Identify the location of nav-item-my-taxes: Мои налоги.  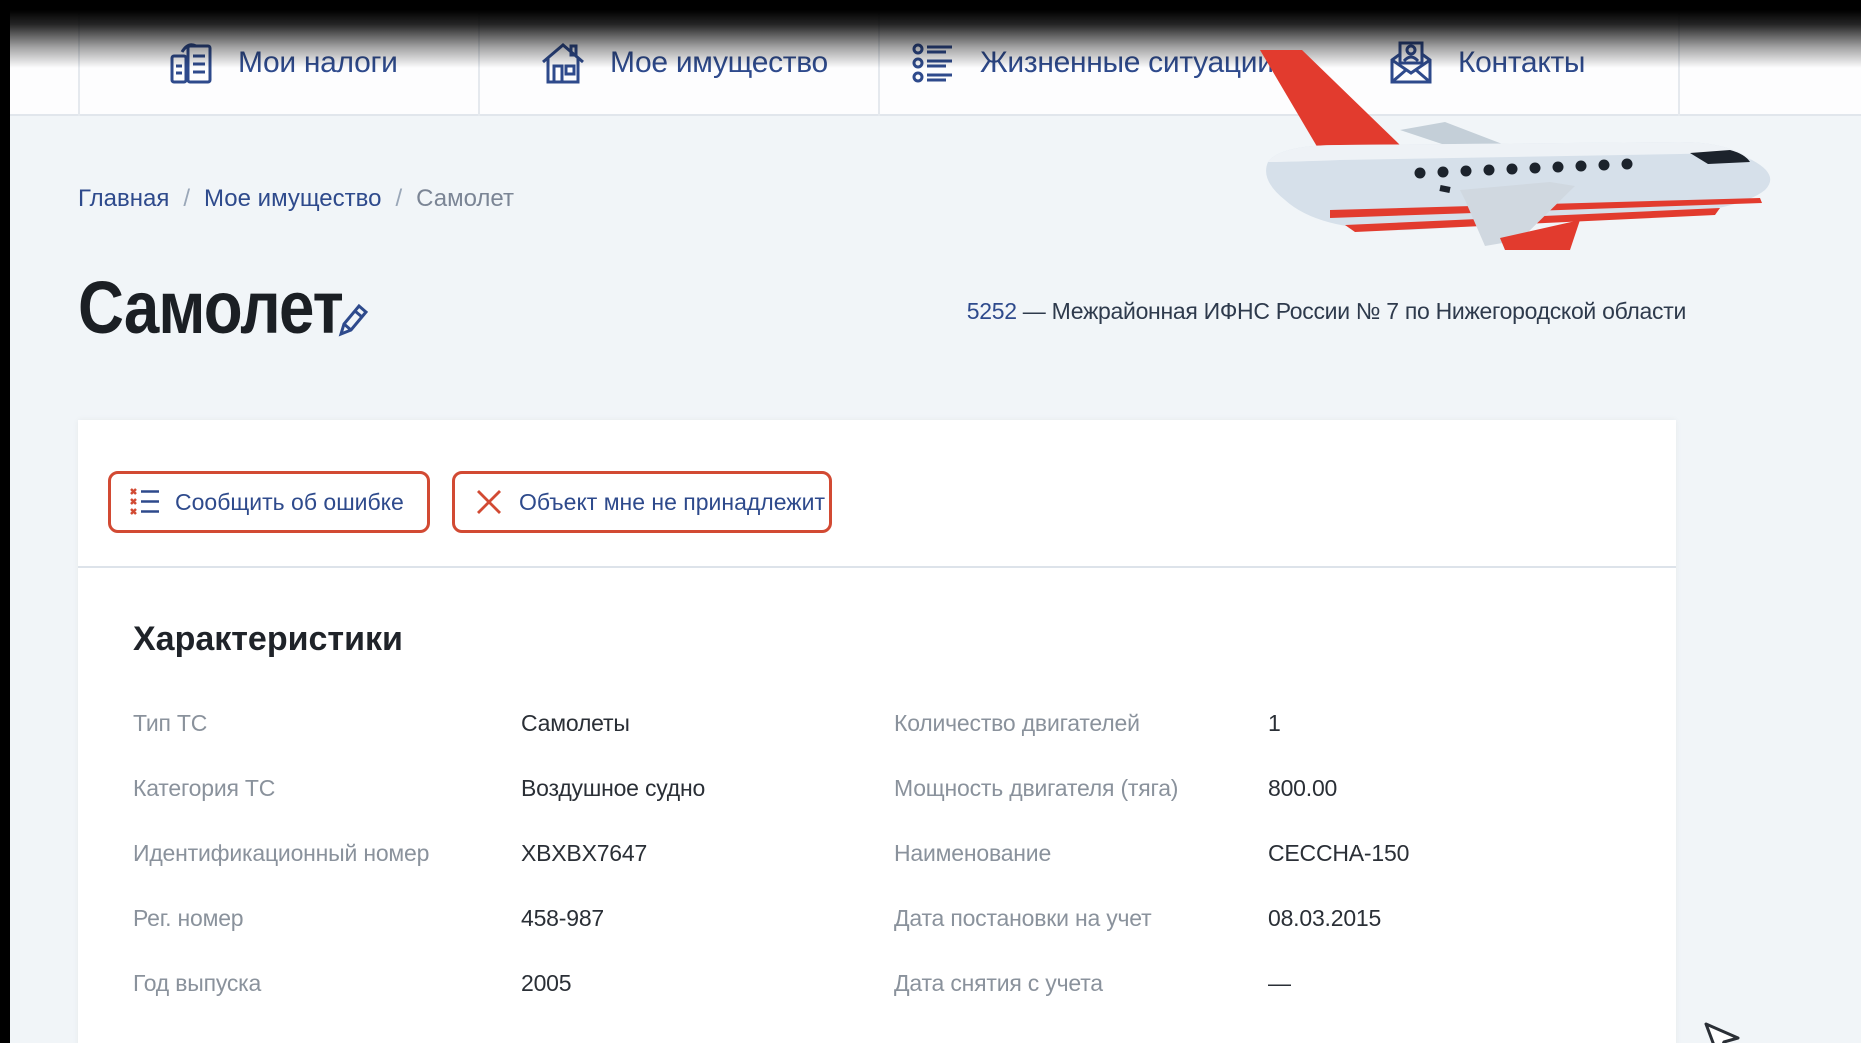
(283, 63).